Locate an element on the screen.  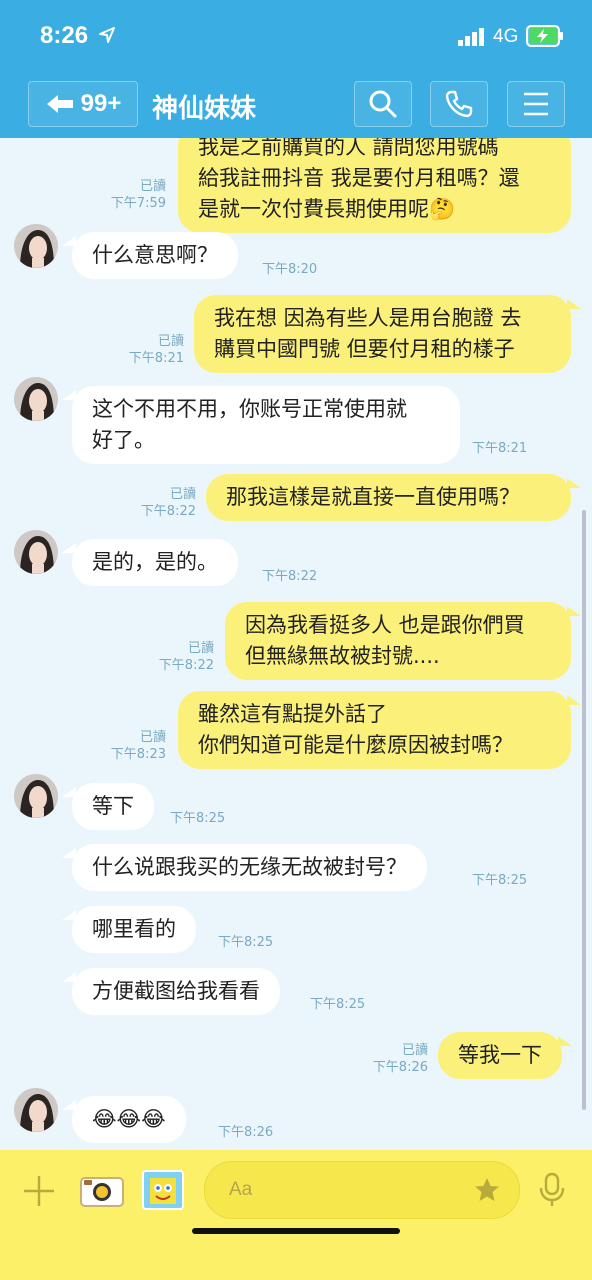
add-button is located at coordinates (39, 1193).